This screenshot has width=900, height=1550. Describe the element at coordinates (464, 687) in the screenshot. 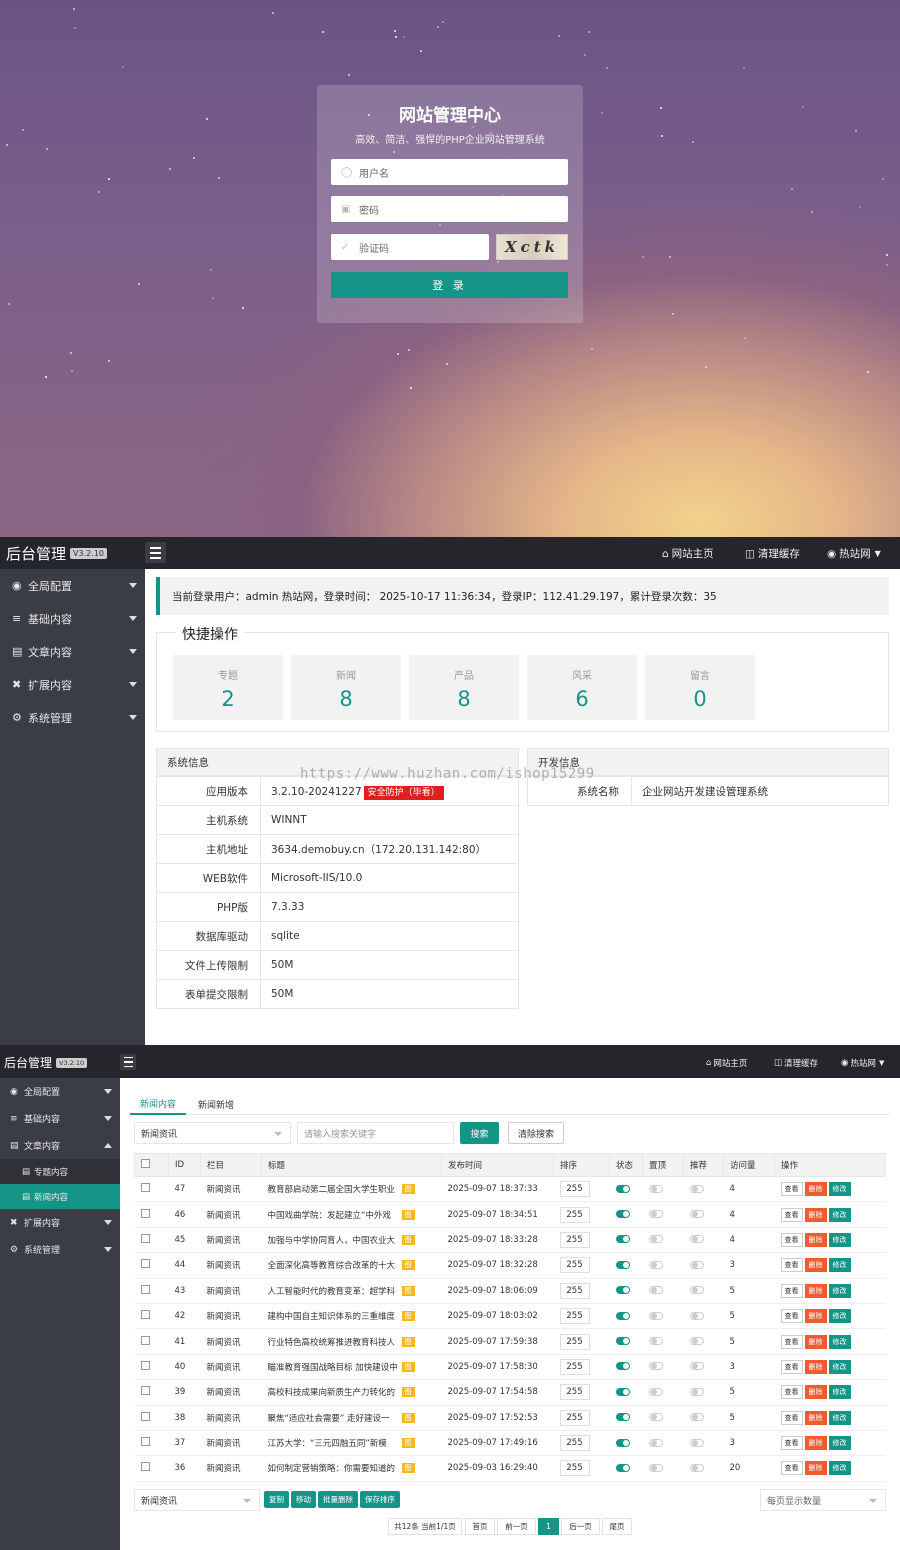

I see `quick-card-product: 产品 8` at that location.